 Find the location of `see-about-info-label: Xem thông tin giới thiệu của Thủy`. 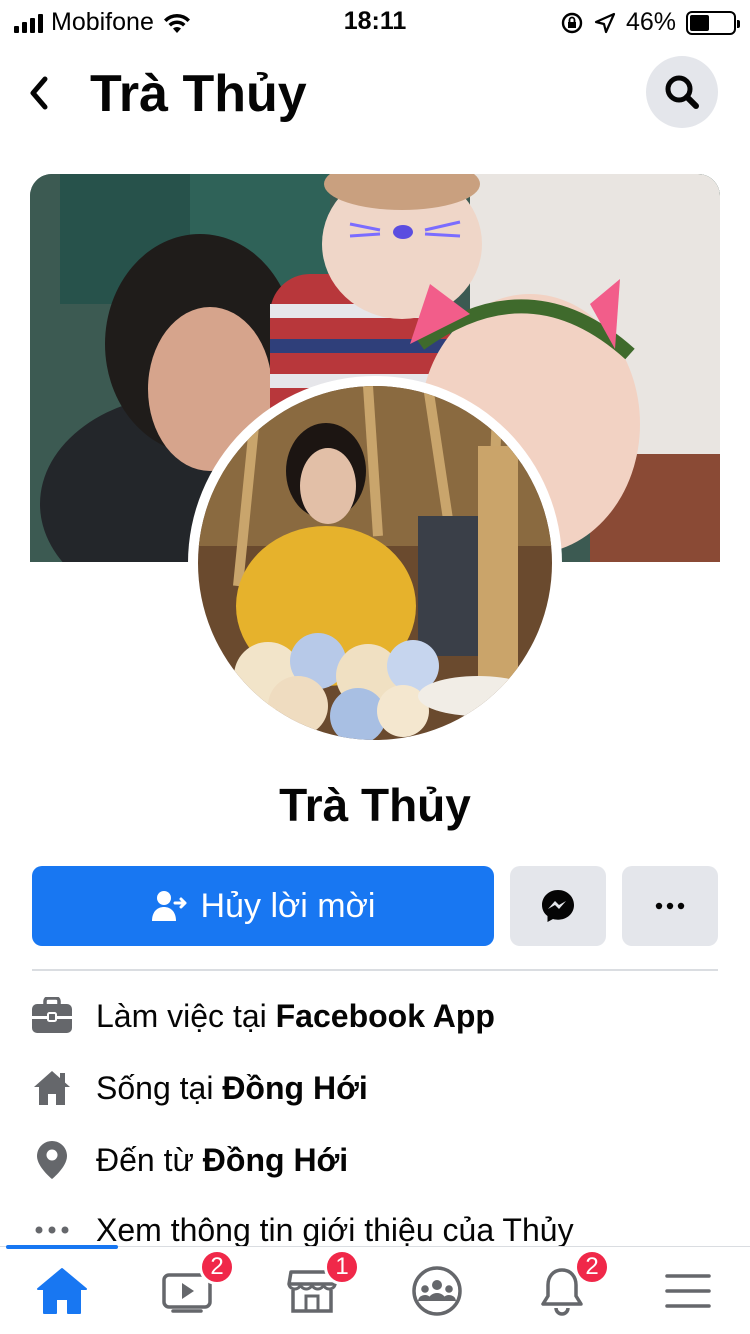

see-about-info-label: Xem thông tin giới thiệu của Thủy is located at coordinates (335, 1229).